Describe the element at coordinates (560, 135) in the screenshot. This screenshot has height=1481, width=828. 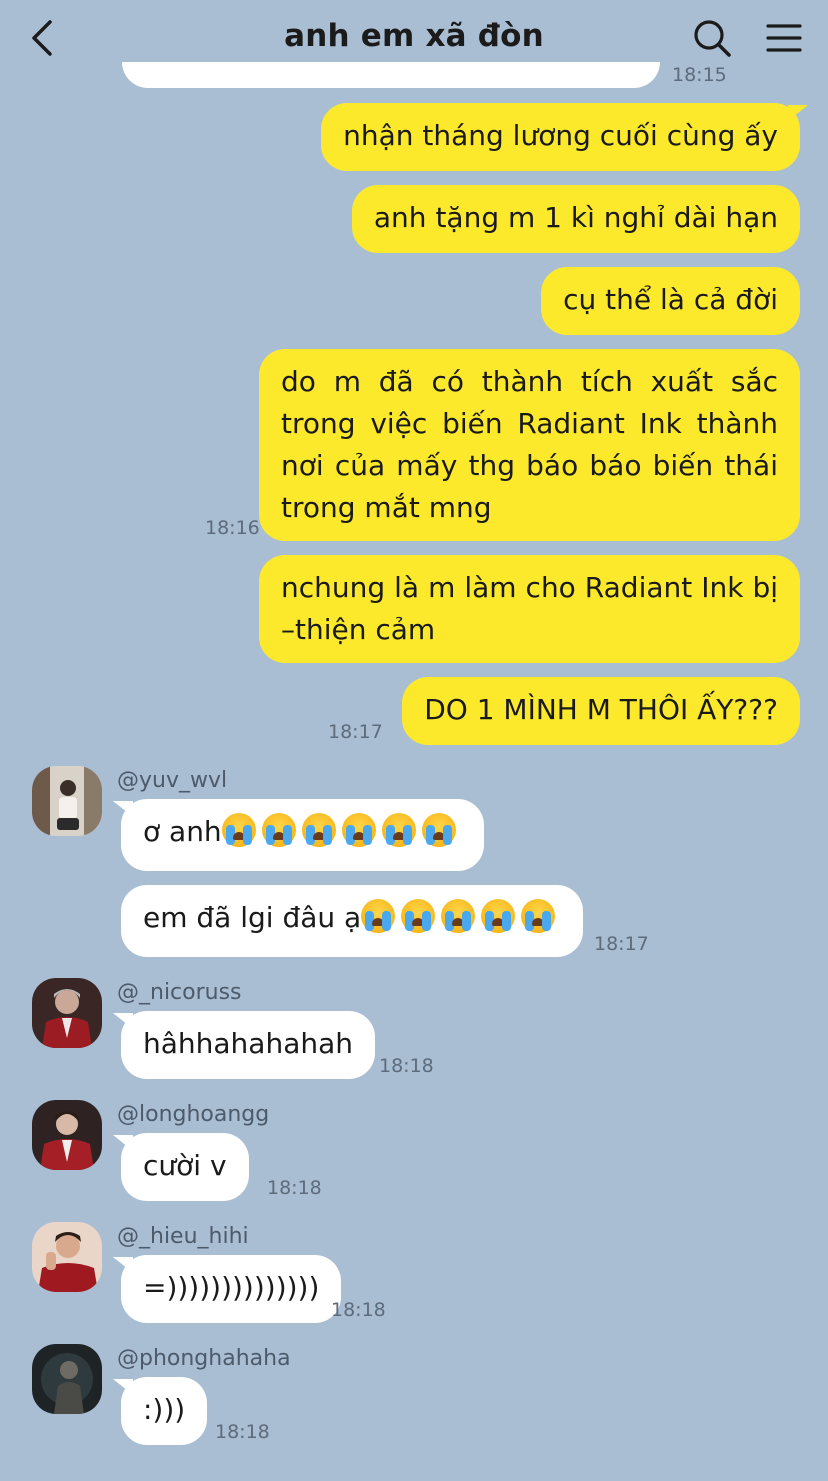
I see `message-text: nhận tháng lương cuối cùng ấy` at that location.